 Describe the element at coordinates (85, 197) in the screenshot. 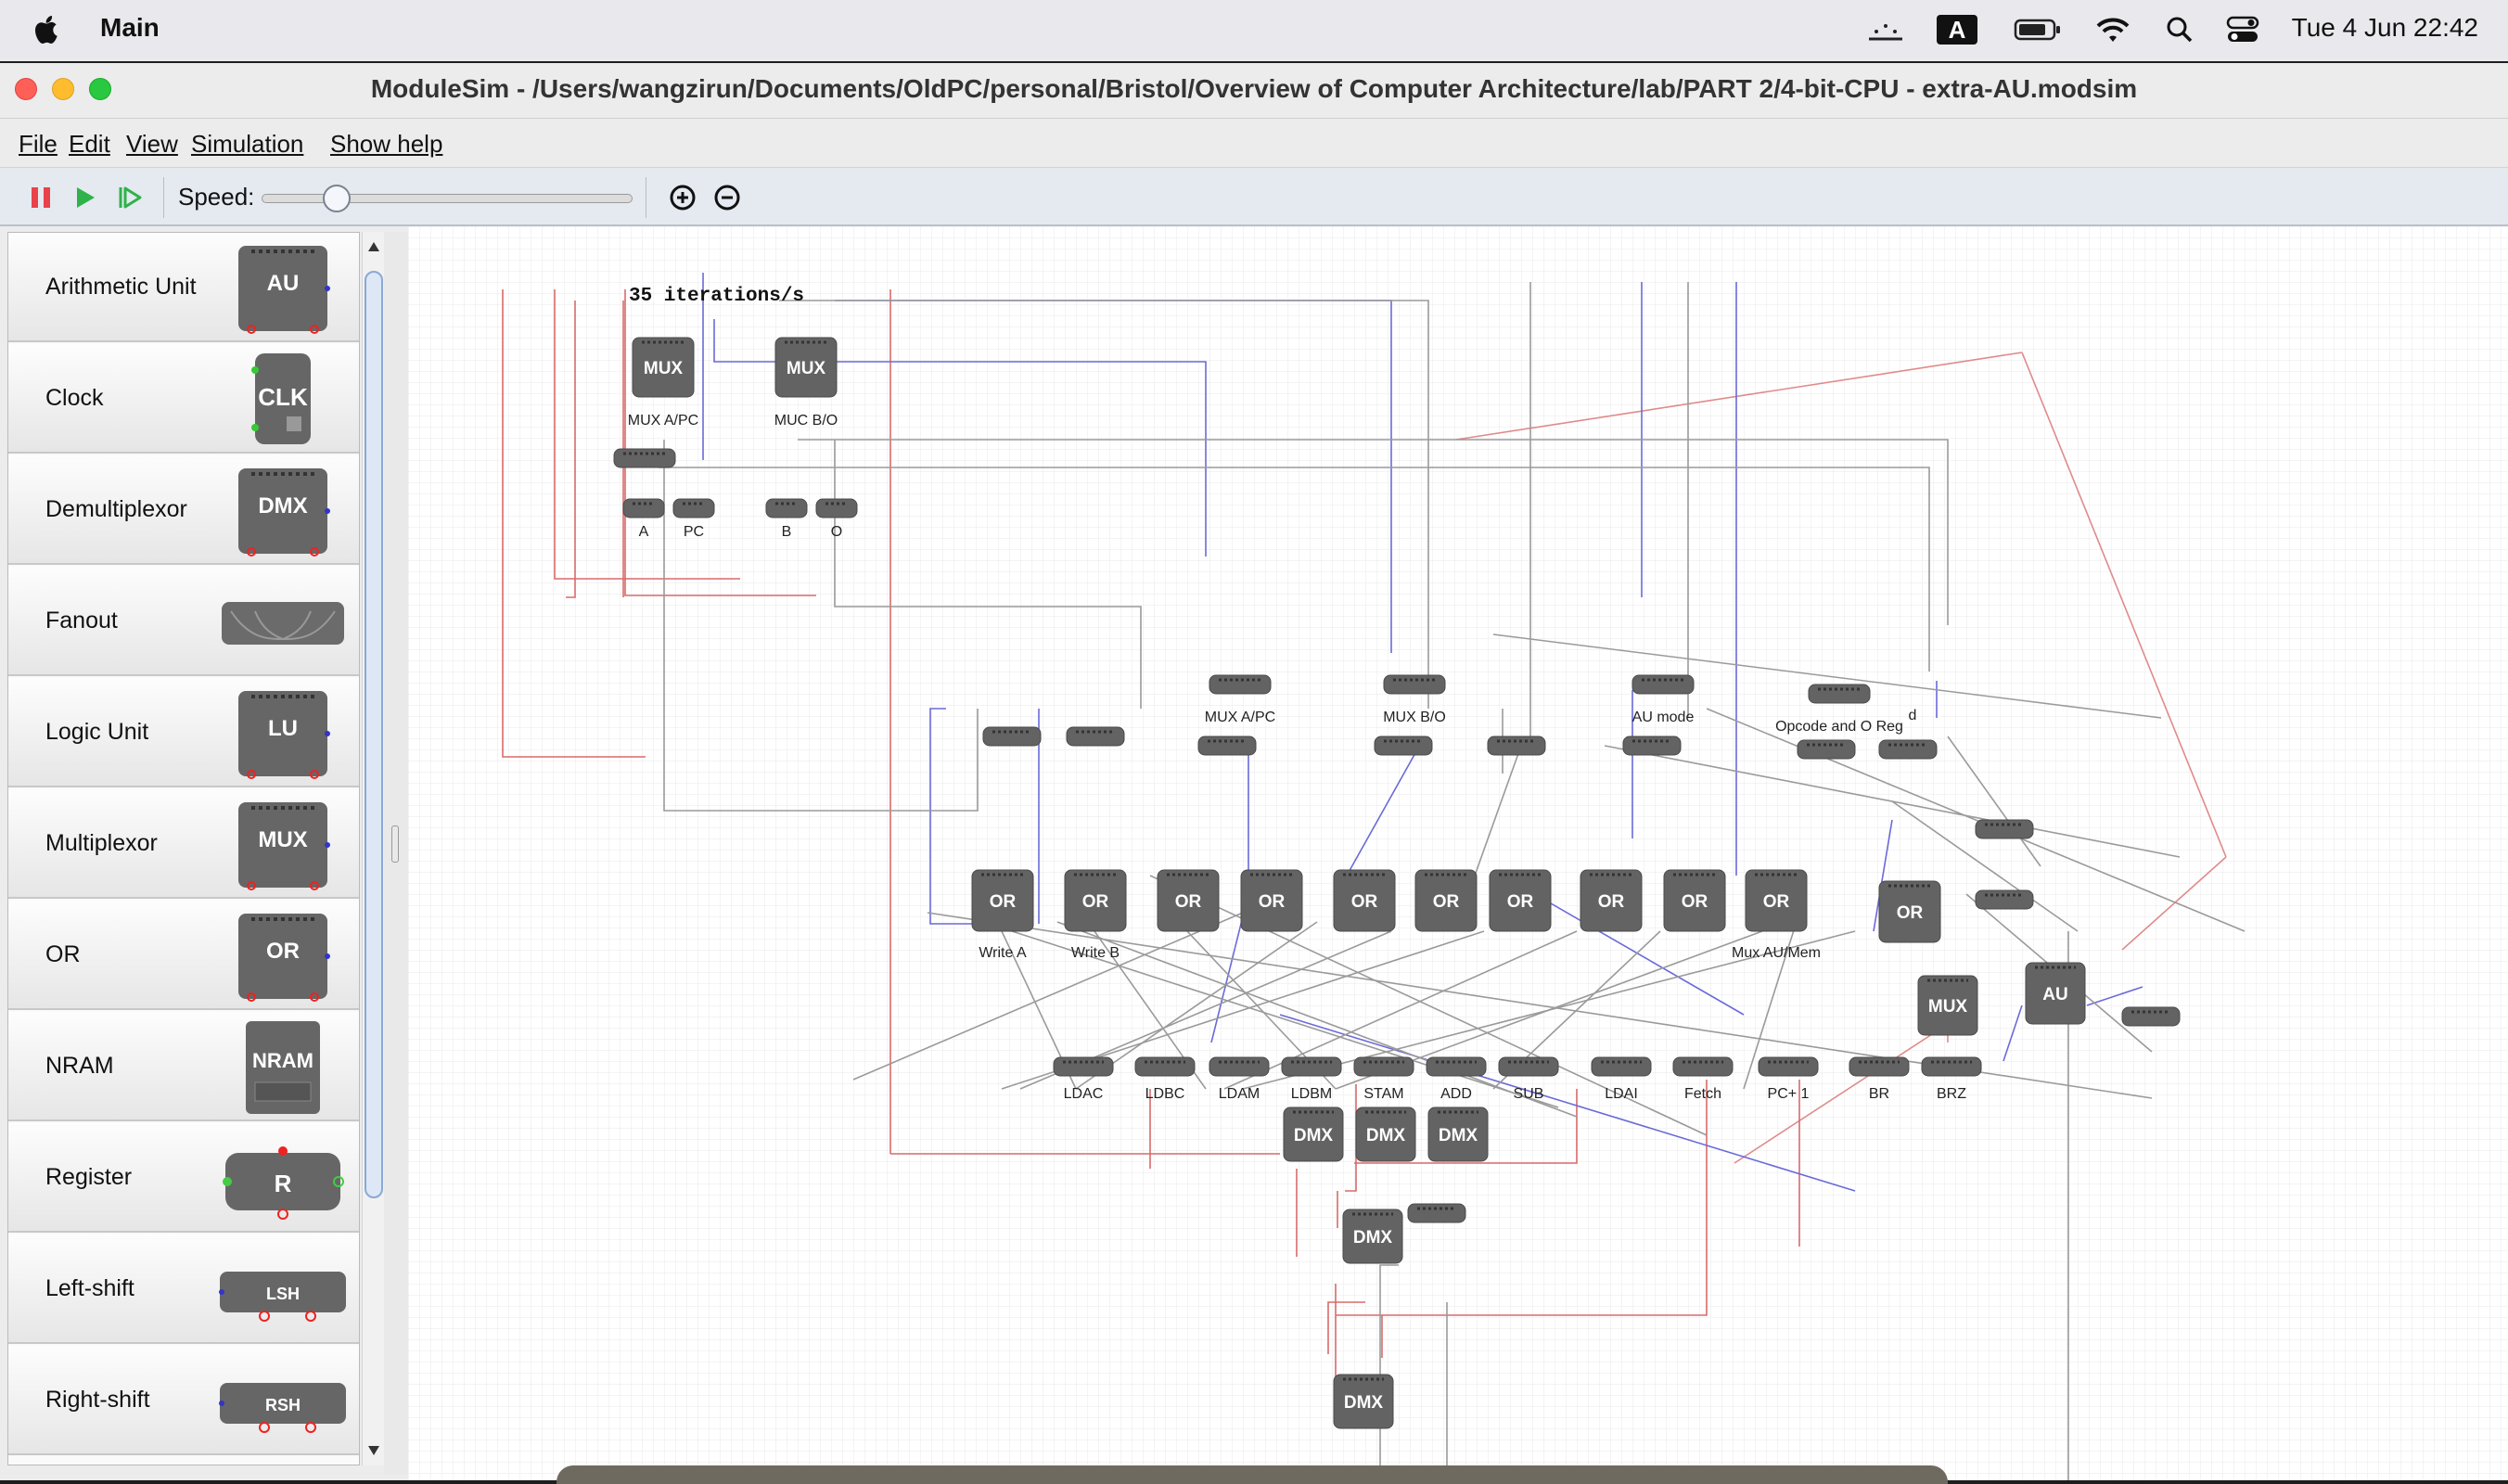

I see `run-button` at that location.